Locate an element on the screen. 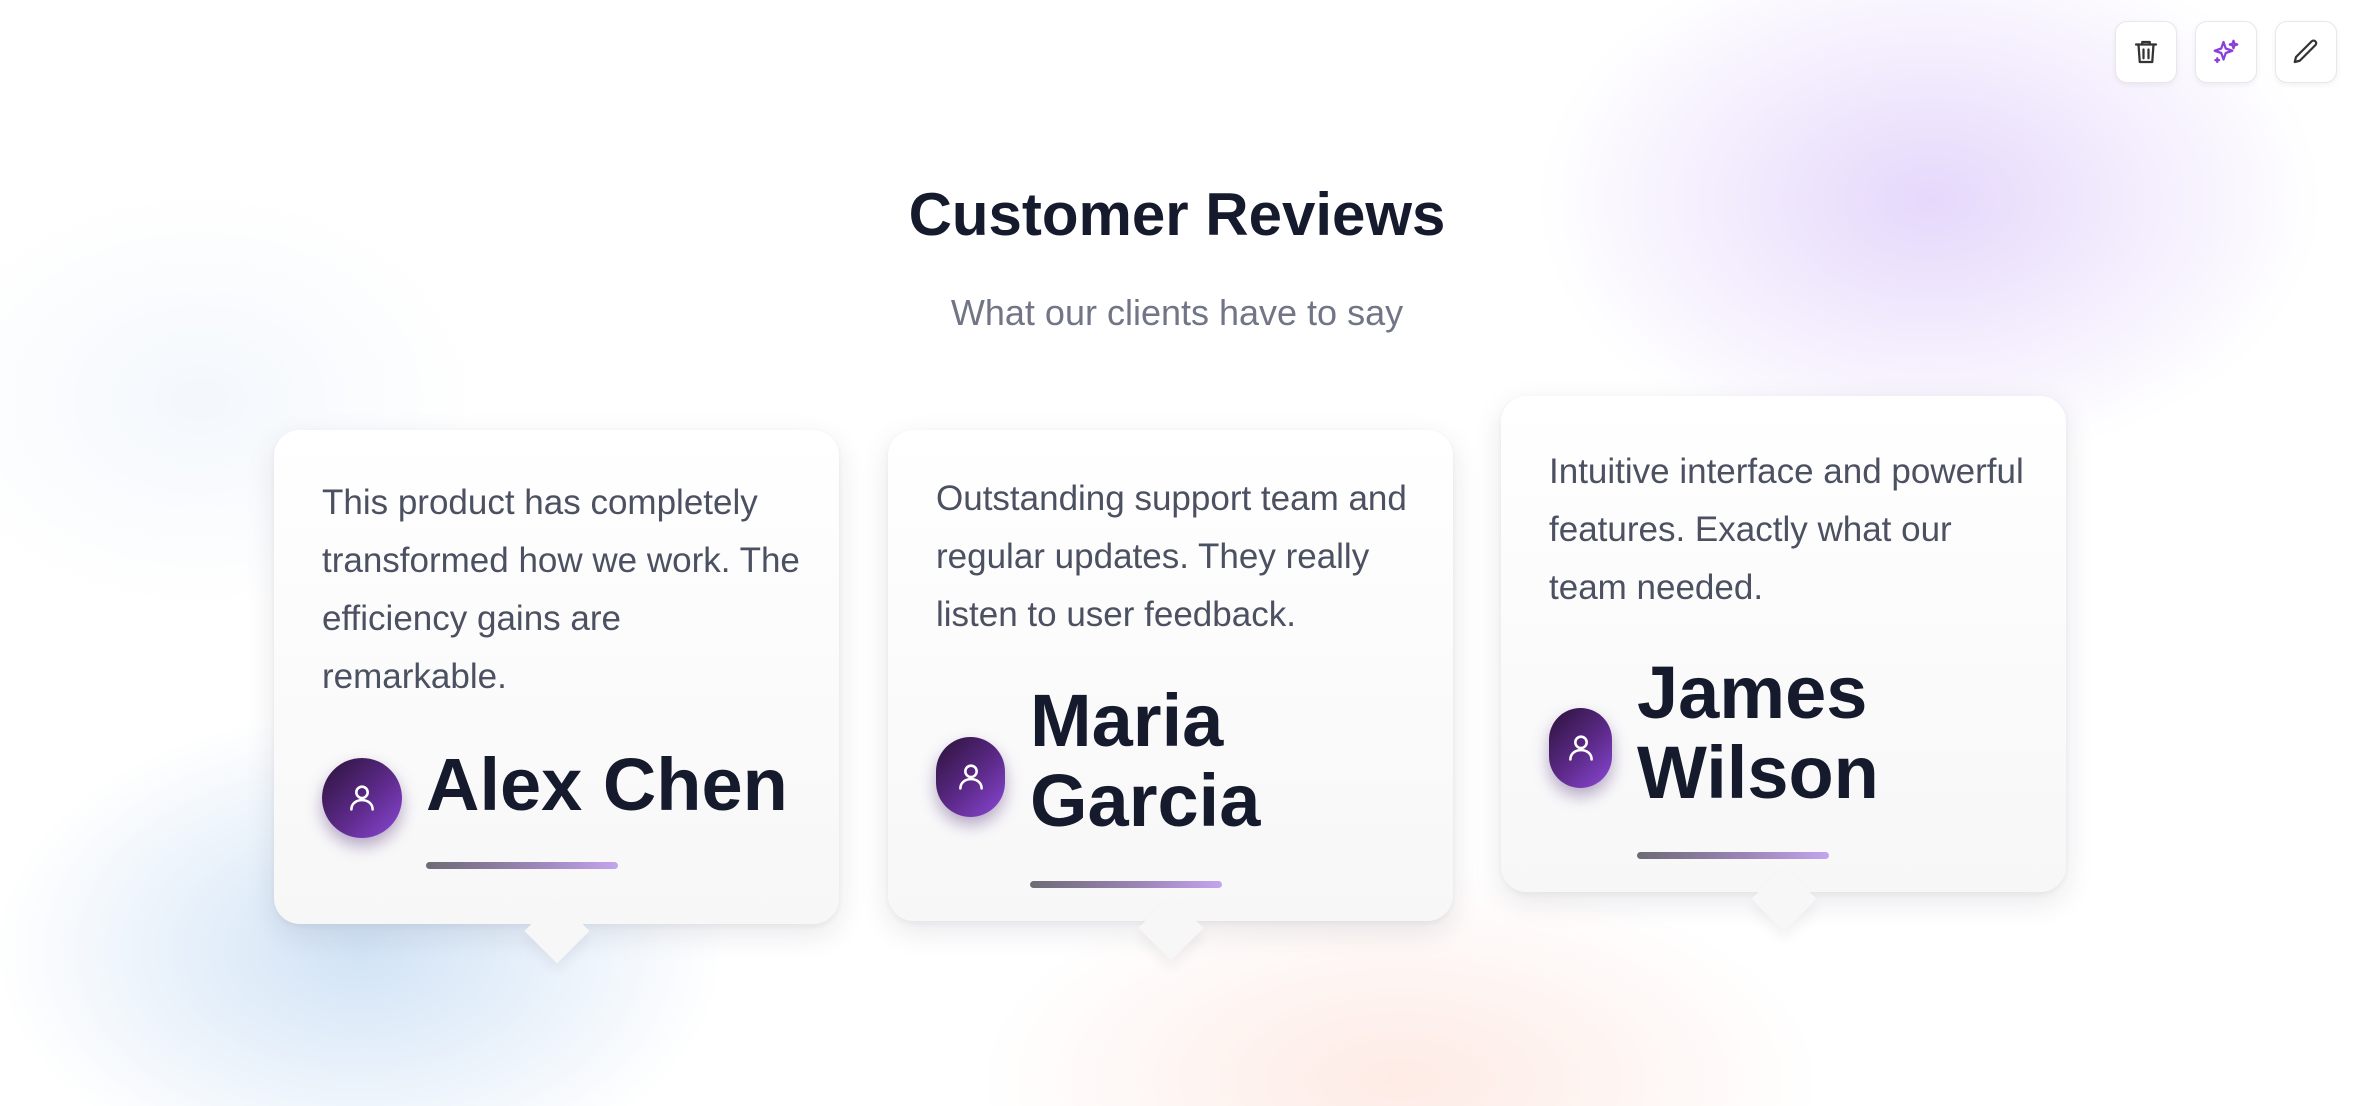 This screenshot has height=1106, width=2354. sparkles-icon is located at coordinates (2226, 51).